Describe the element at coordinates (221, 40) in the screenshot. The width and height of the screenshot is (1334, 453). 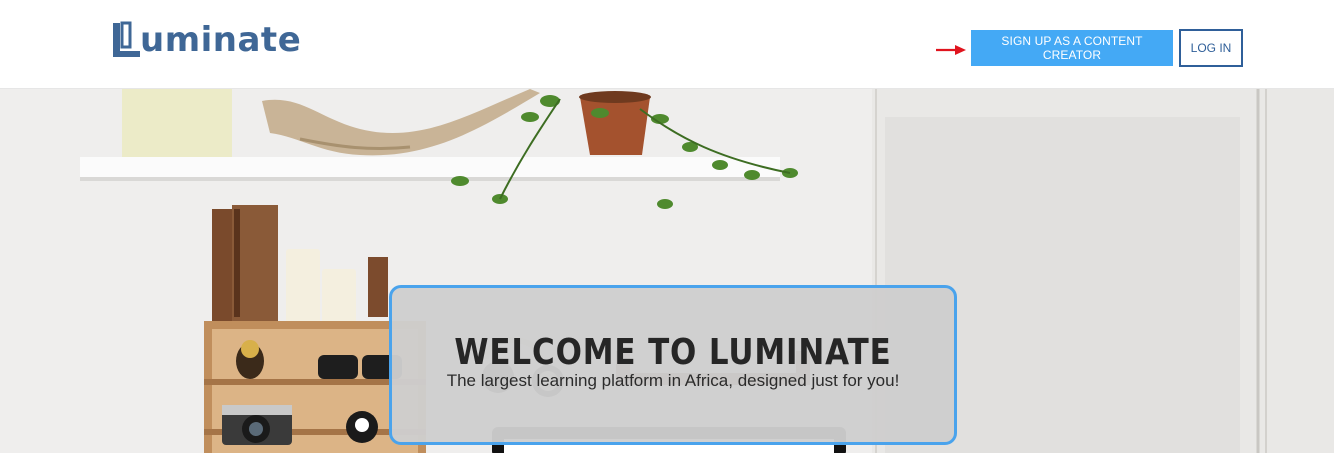
I see `logo-text: uminate` at that location.